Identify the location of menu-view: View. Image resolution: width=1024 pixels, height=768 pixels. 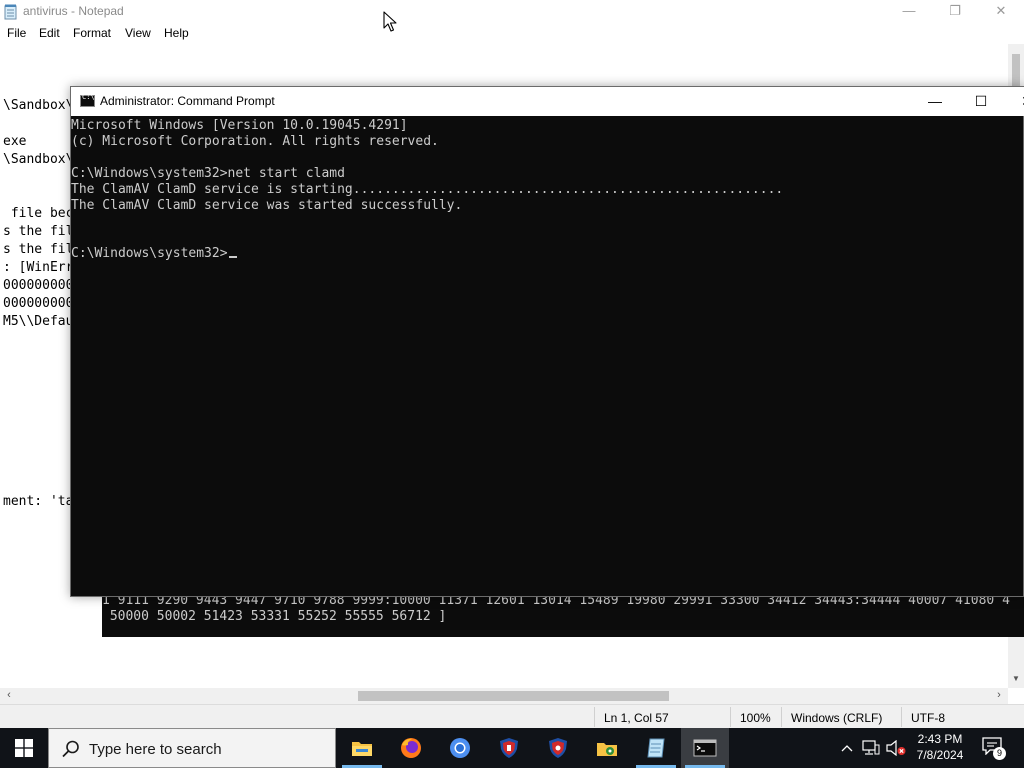
(138, 33).